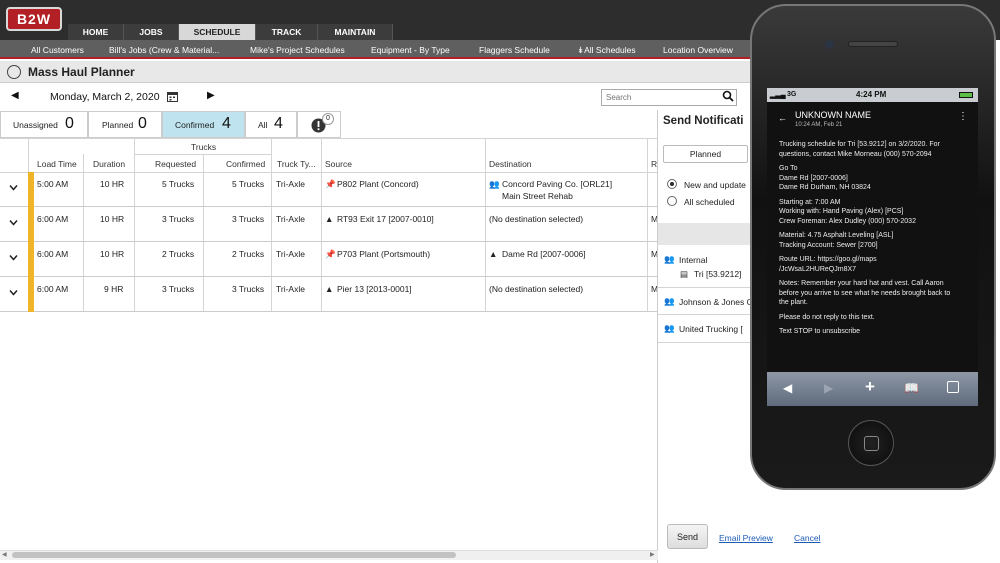  What do you see at coordinates (793, 302) in the screenshot?
I see `sms-text-line: the plant.` at bounding box center [793, 302].